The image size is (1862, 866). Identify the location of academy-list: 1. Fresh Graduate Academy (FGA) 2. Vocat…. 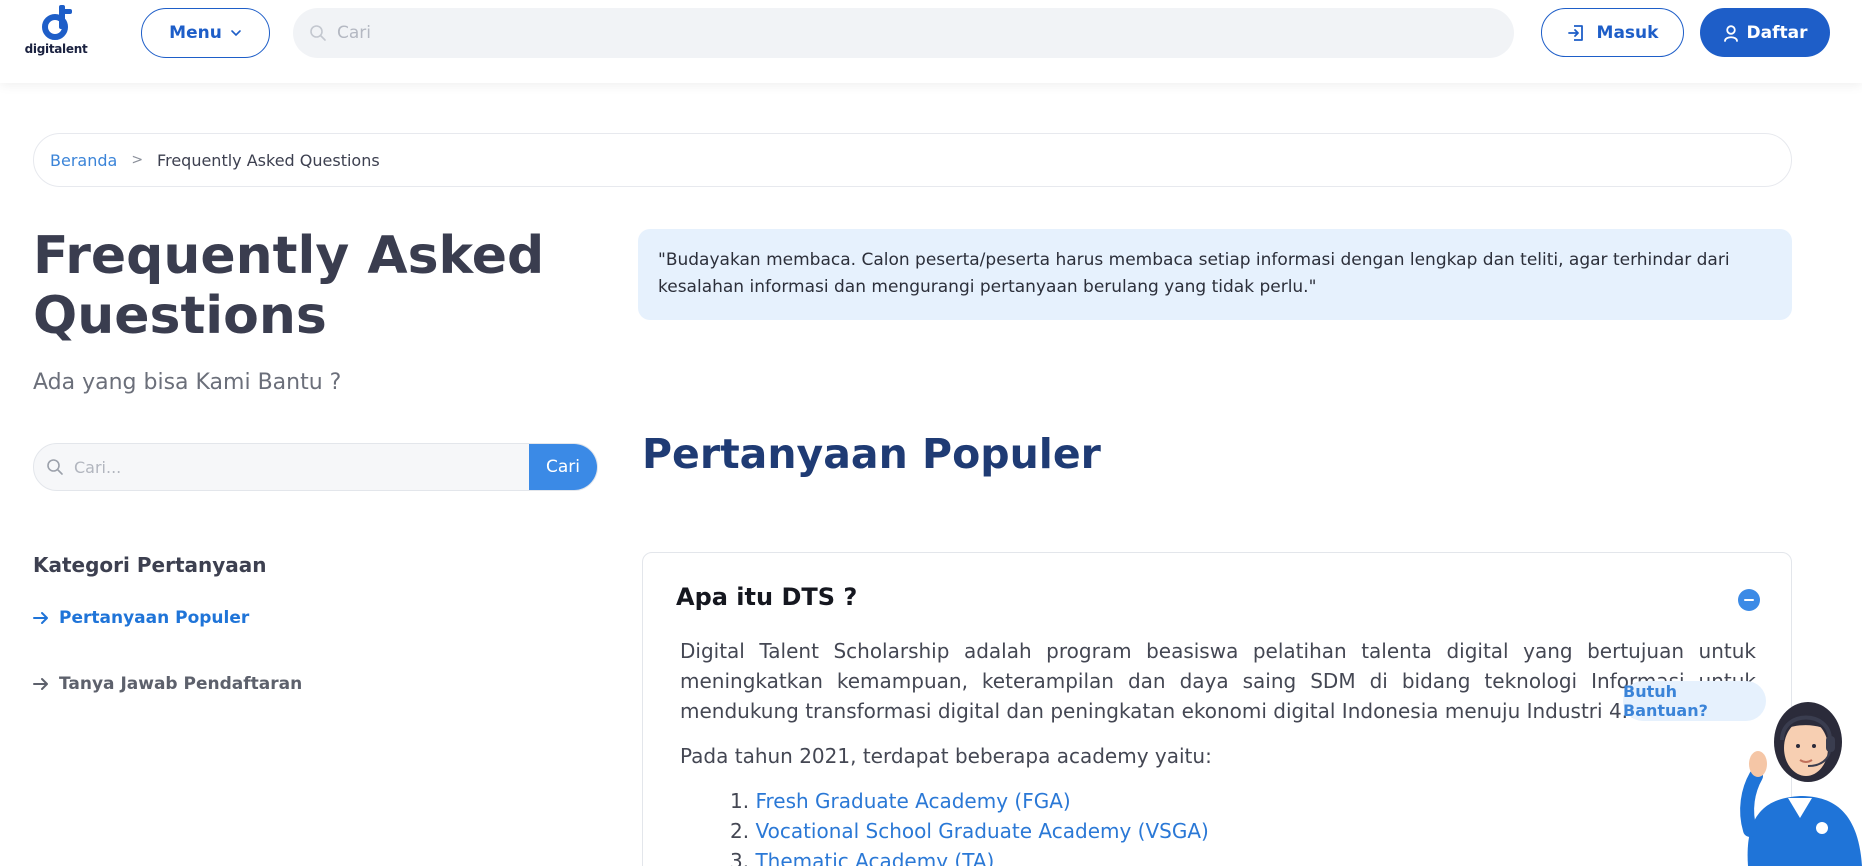
(1218, 826).